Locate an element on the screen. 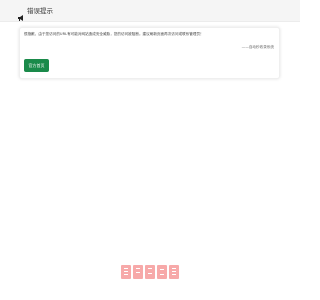  header-title: 错误提示 is located at coordinates (35, 13).